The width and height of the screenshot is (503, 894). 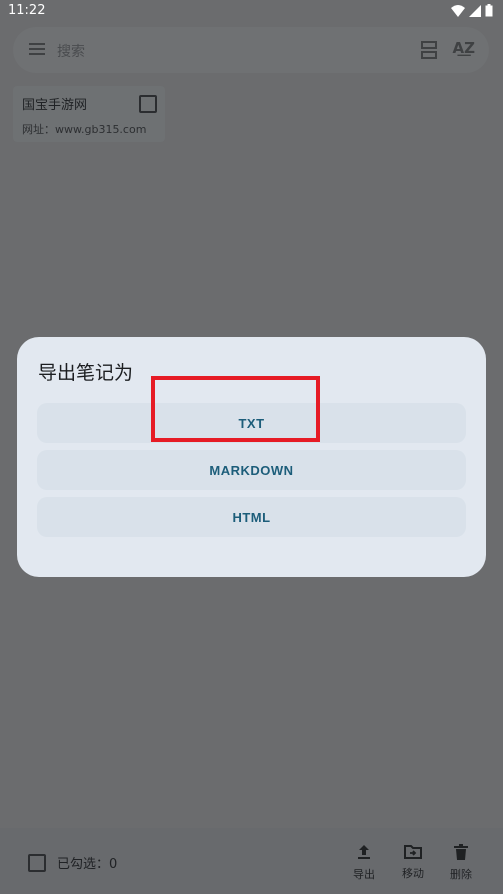 What do you see at coordinates (251, 11) in the screenshot?
I see `status-bar: 11:22` at bounding box center [251, 11].